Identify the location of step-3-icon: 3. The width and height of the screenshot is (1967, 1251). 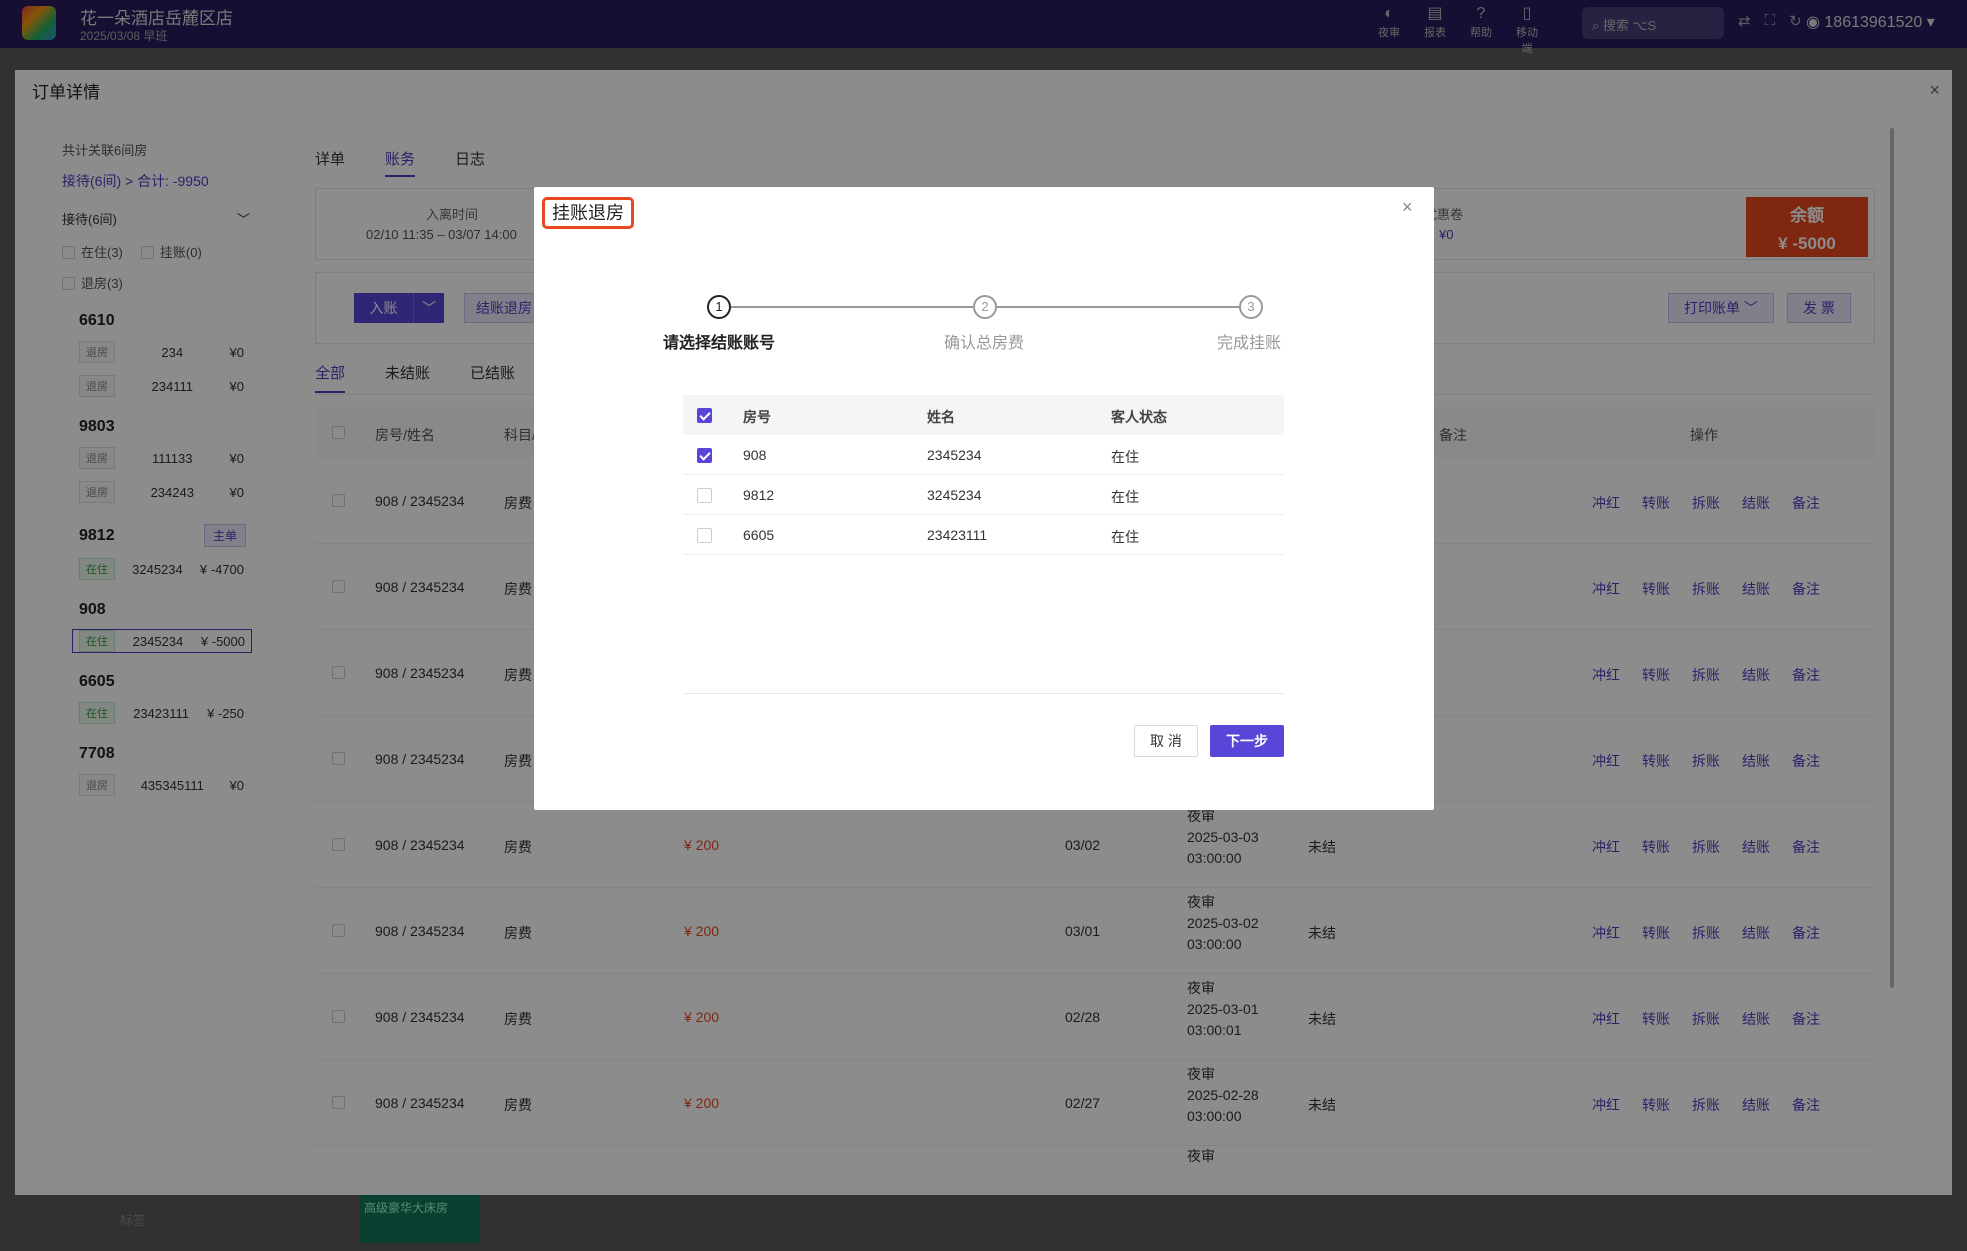
(1251, 307).